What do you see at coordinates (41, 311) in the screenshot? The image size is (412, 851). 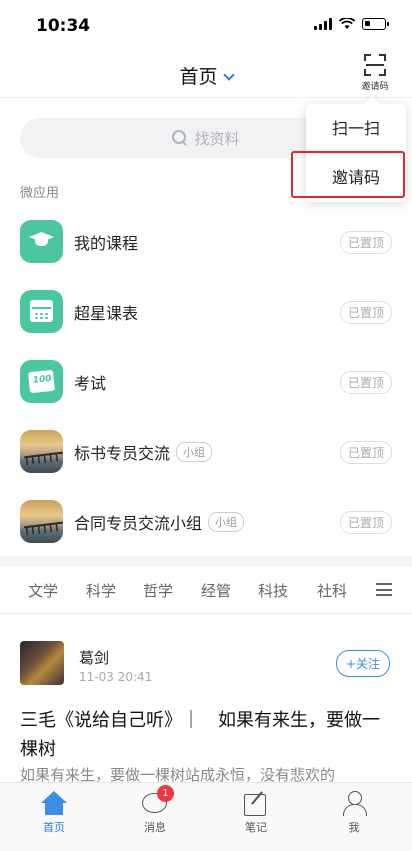 I see `calendar-icon` at bounding box center [41, 311].